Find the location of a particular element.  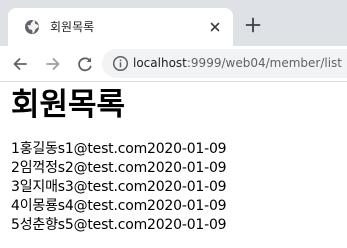

list-item: 3일지매s3@test.com2020-01-09 is located at coordinates (119, 187).